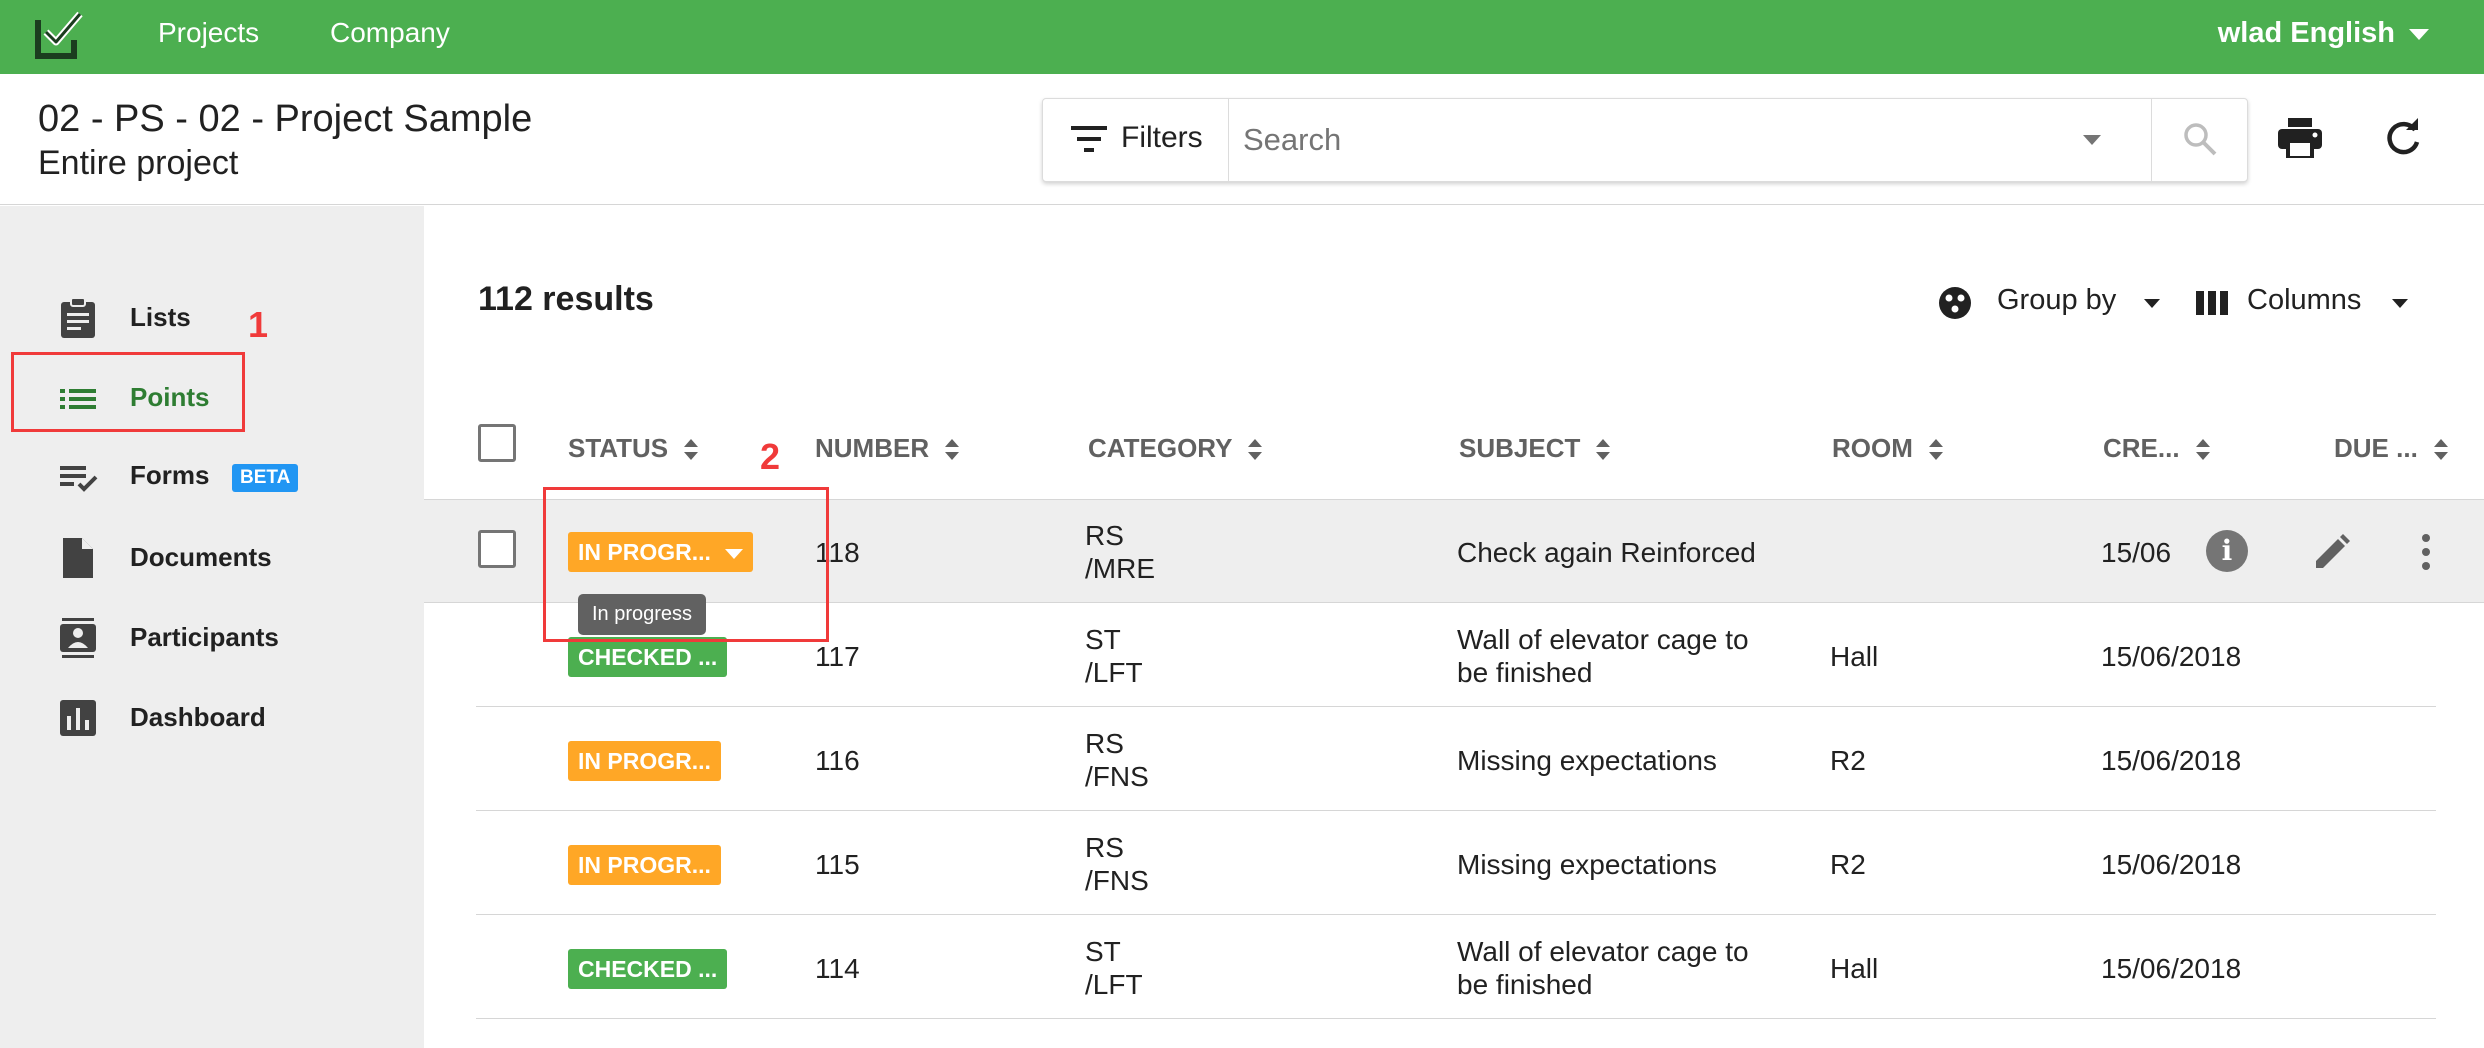  What do you see at coordinates (1162, 137) in the screenshot?
I see `filters-label: Filters` at bounding box center [1162, 137].